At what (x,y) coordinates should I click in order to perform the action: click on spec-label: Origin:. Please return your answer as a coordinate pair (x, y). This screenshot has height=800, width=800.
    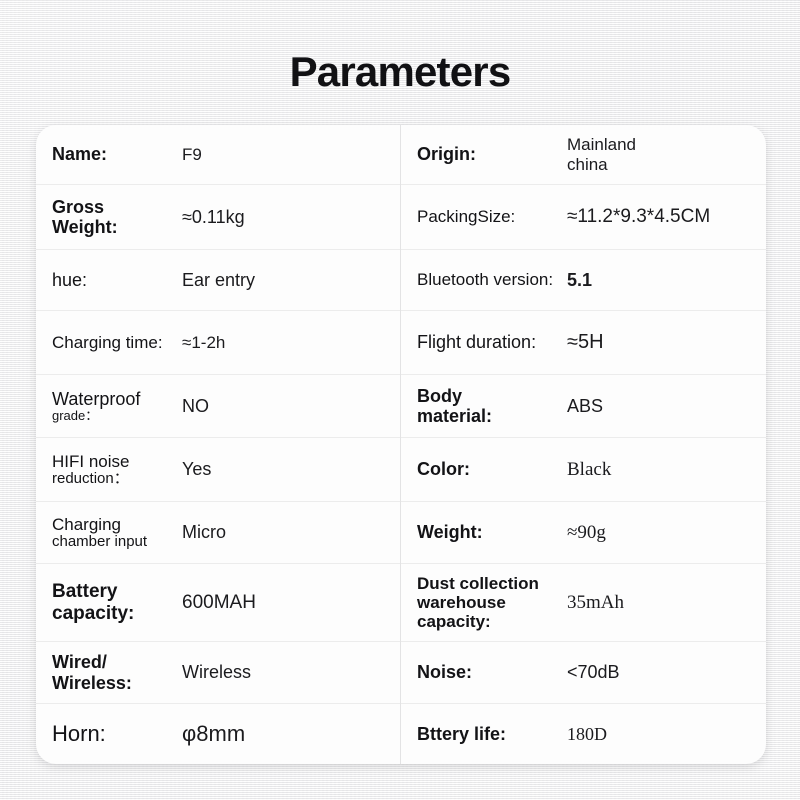
    Looking at the image, I should click on (446, 154).